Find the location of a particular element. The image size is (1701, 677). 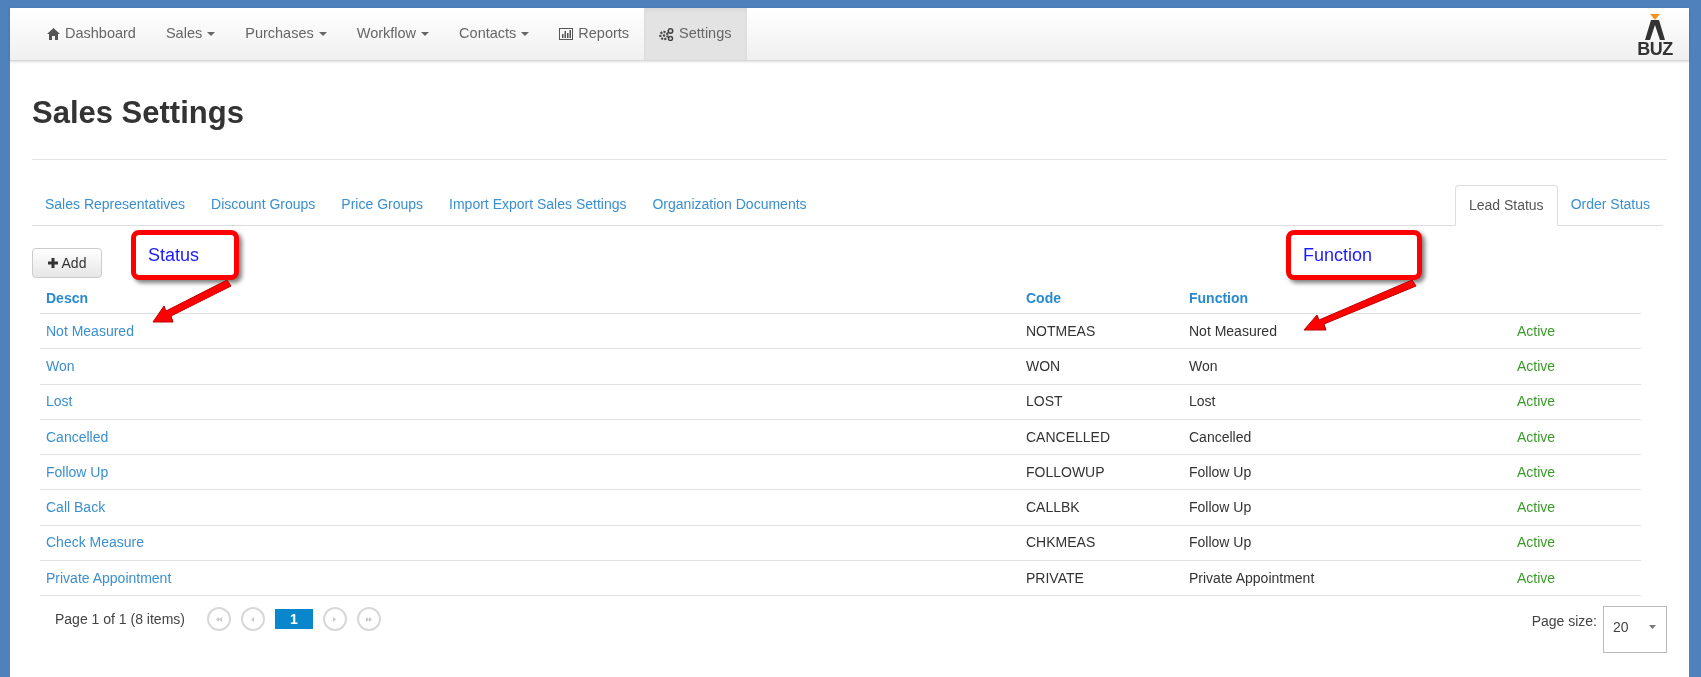

nav-item: Purchases is located at coordinates (286, 34).